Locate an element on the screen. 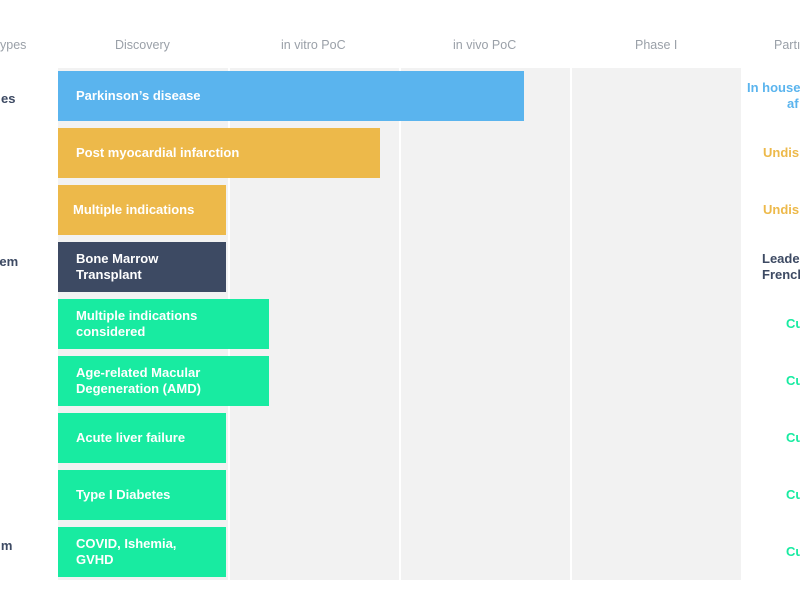 Image resolution: width=800 pixels, height=600 pixels. pipeline-bar: COVID, Ishemia, GVHD is located at coordinates (142, 552).